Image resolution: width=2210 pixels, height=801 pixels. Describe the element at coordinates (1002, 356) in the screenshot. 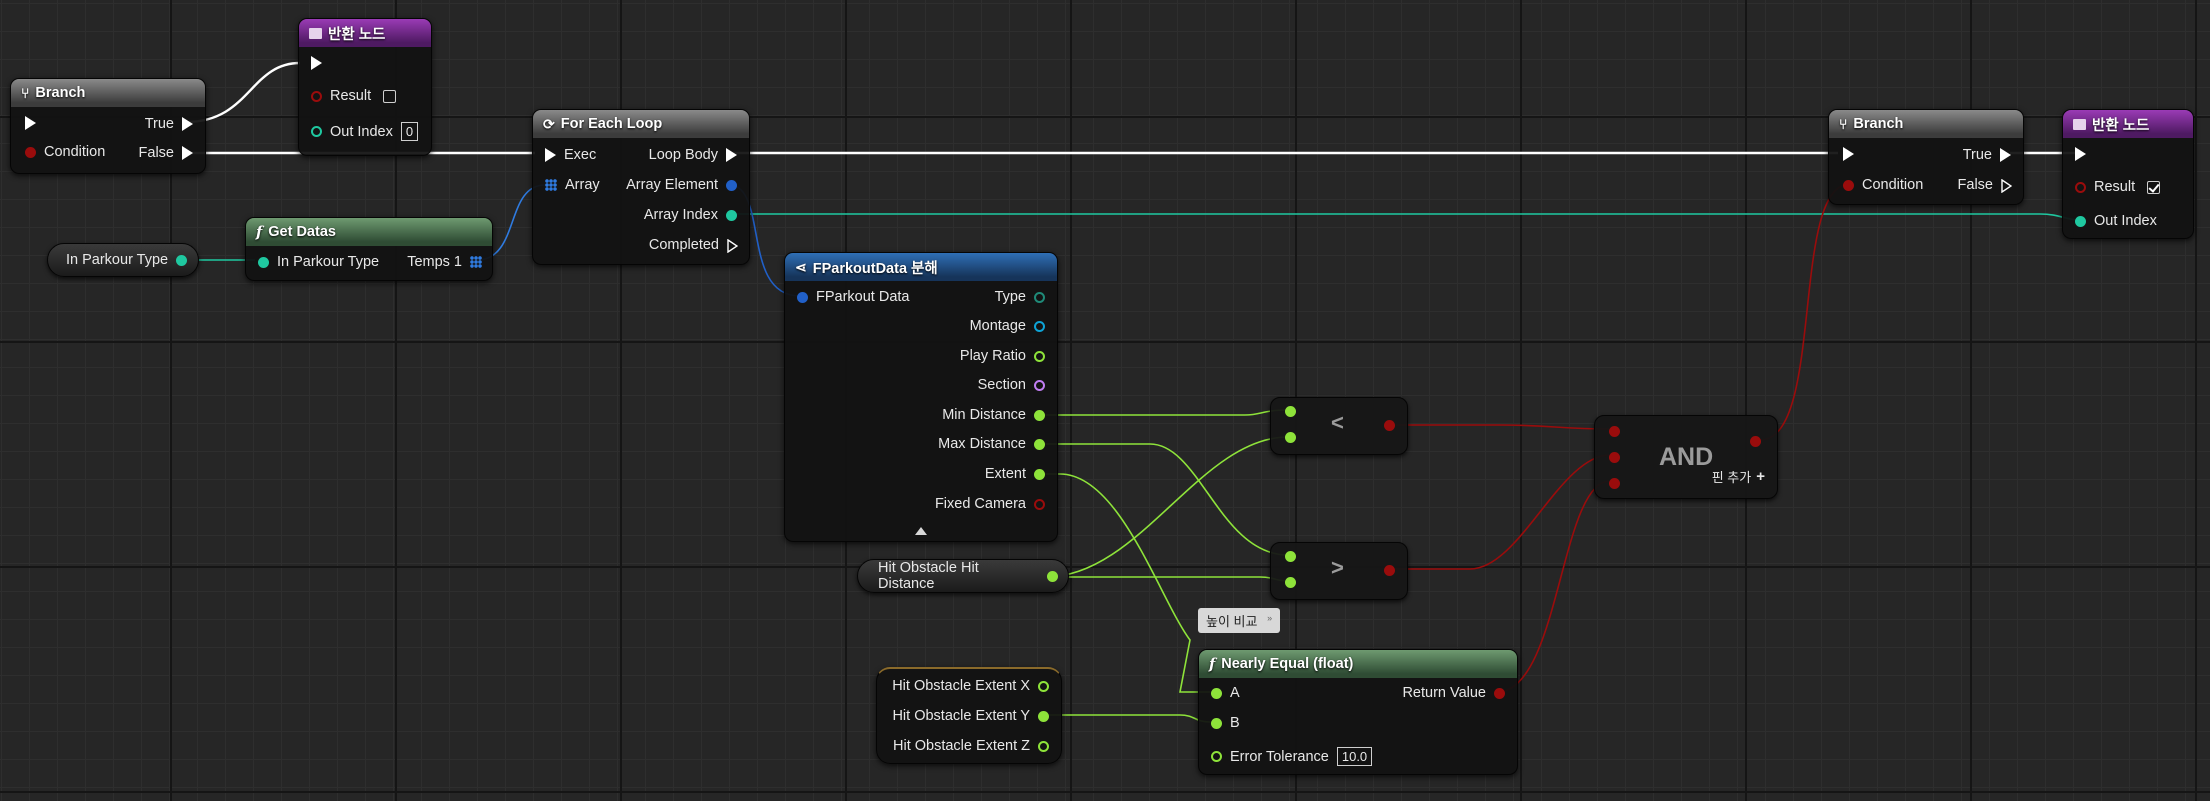

I see `break-struct-play-ratio-pin: Play Ratio` at that location.